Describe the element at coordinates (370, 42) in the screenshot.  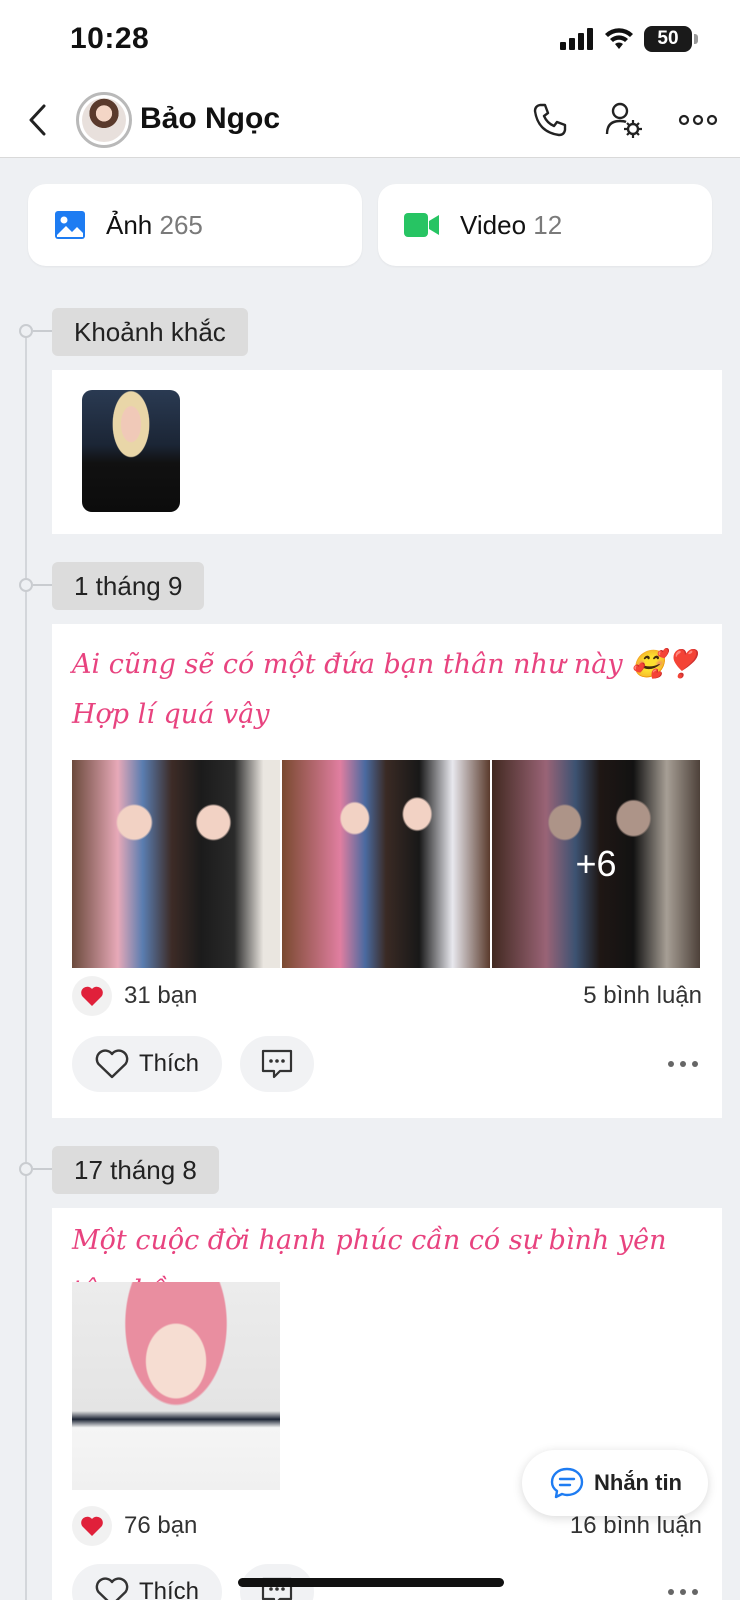
I see `status-bar: 10:28 50` at that location.